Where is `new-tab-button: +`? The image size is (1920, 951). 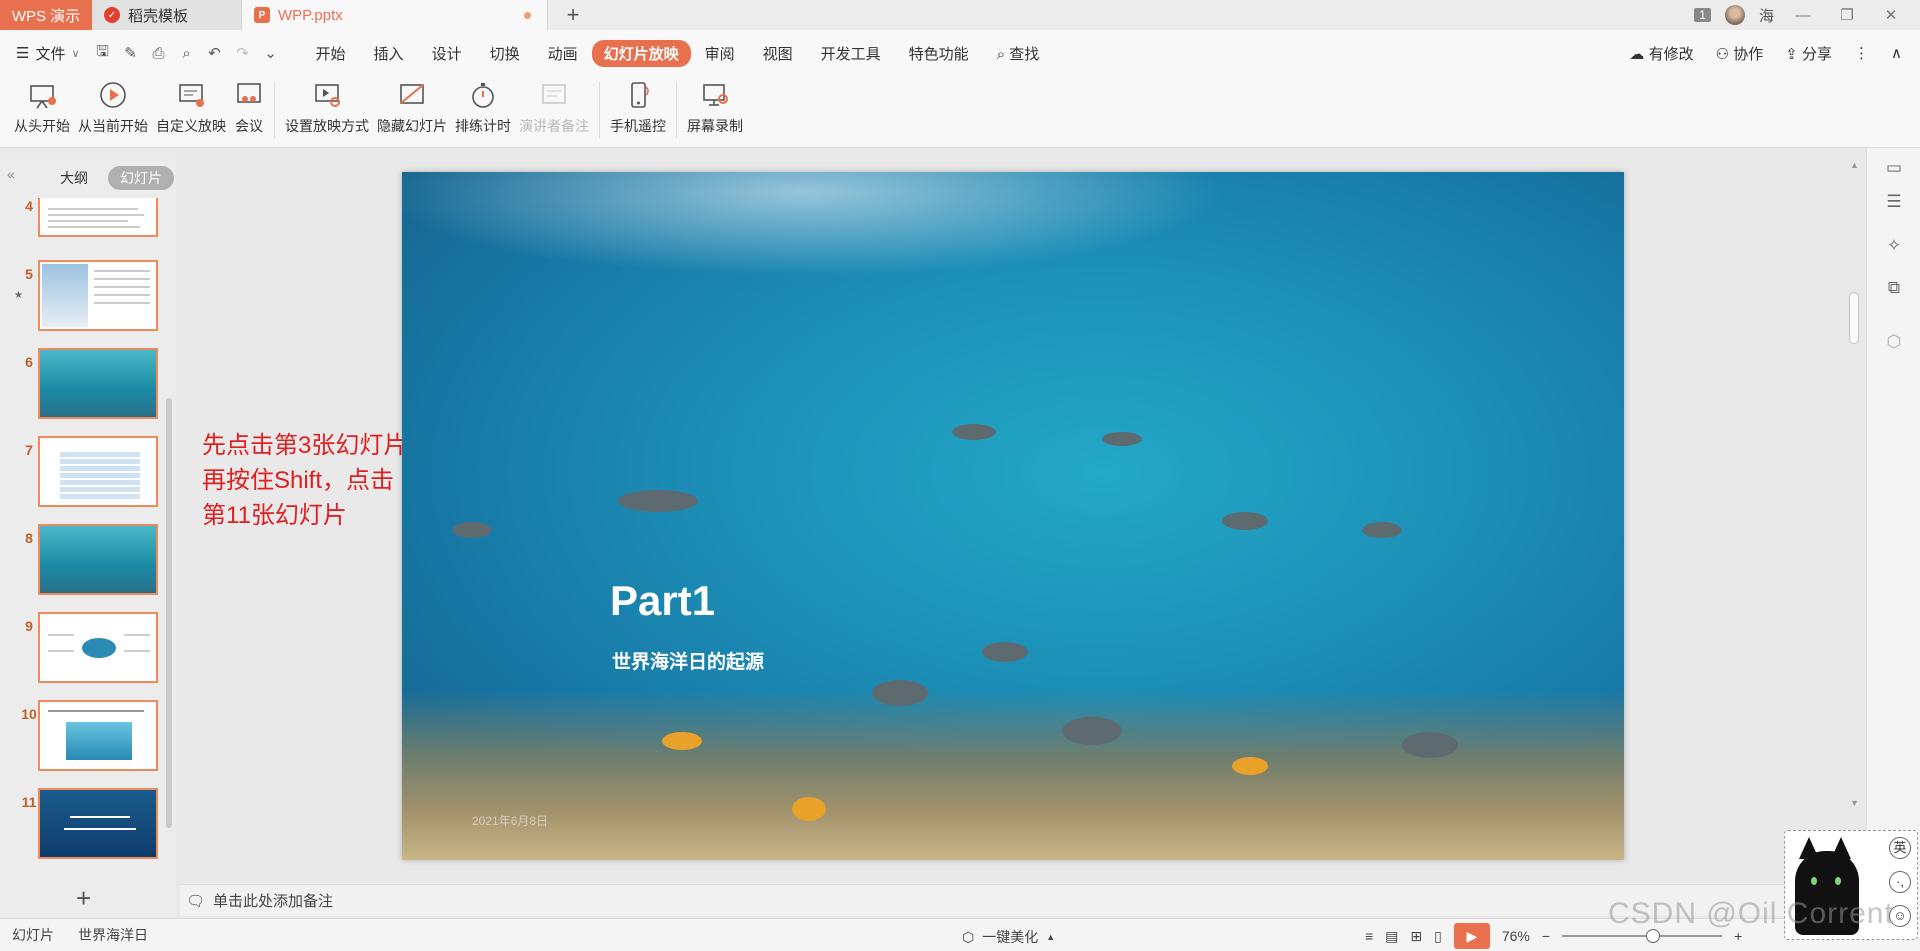 new-tab-button: + is located at coordinates (573, 15).